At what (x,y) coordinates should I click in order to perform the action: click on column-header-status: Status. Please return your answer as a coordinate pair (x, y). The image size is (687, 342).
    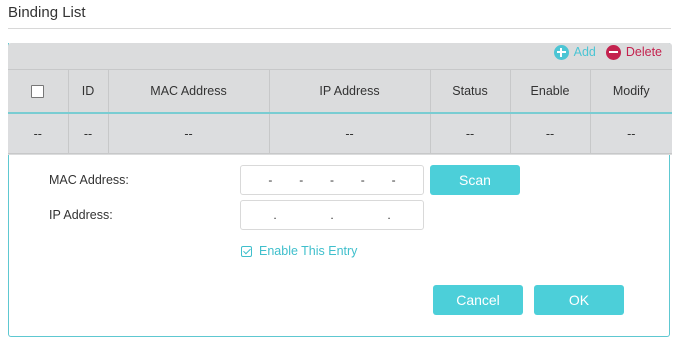
    Looking at the image, I should click on (470, 91).